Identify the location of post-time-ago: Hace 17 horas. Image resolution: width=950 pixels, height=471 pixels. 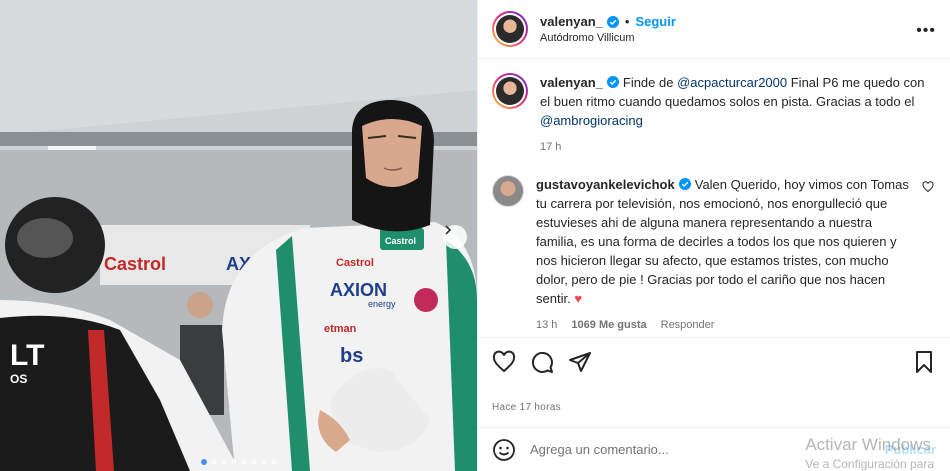
(714, 407).